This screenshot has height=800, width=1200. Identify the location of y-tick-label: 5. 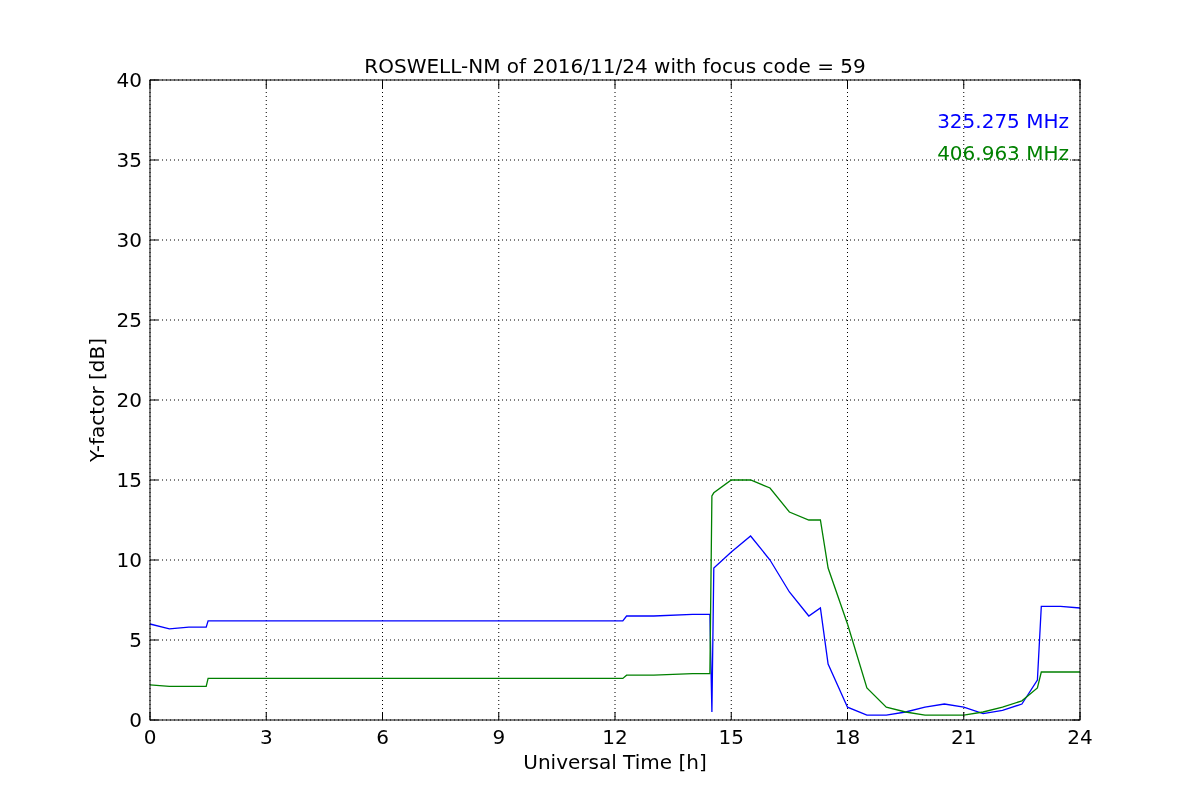
(135, 640).